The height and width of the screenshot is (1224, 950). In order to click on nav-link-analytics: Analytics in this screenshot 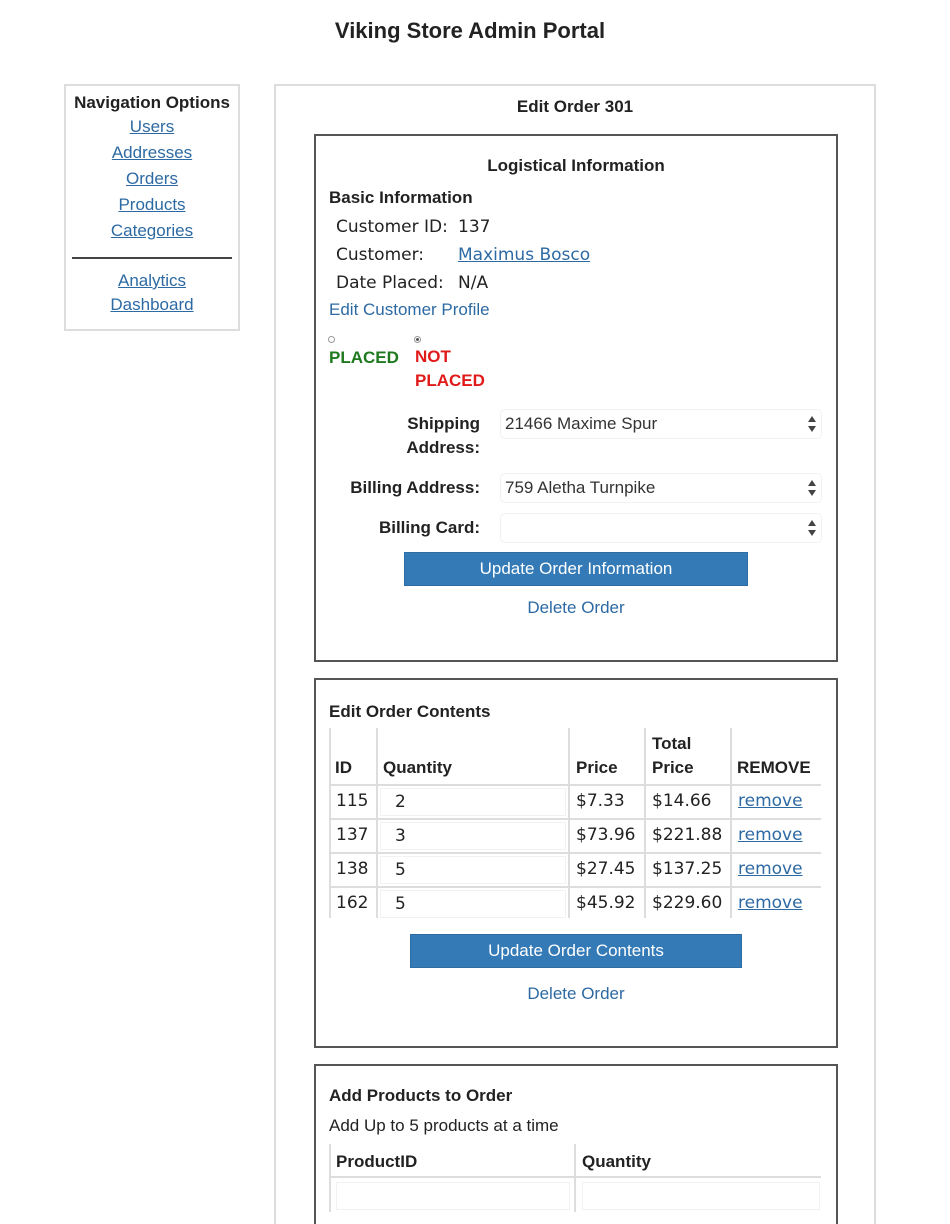, I will do `click(152, 281)`.